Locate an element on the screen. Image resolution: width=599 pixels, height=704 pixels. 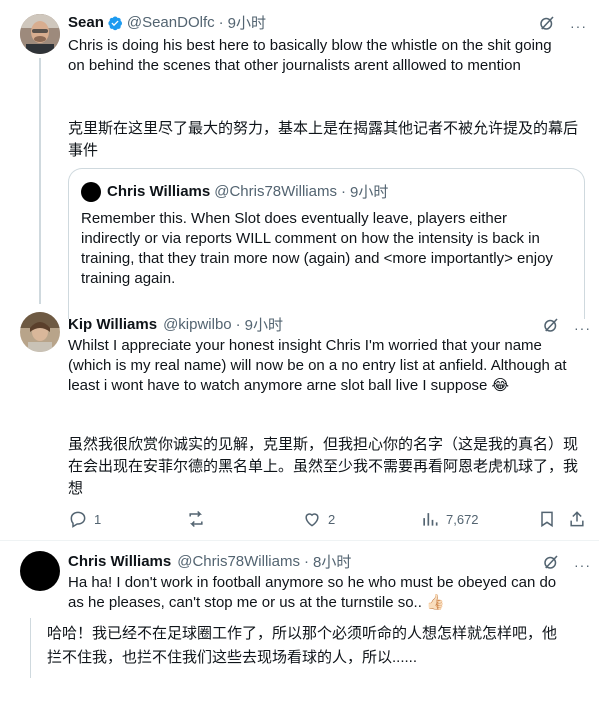
retweet-button is located at coordinates (199, 519).